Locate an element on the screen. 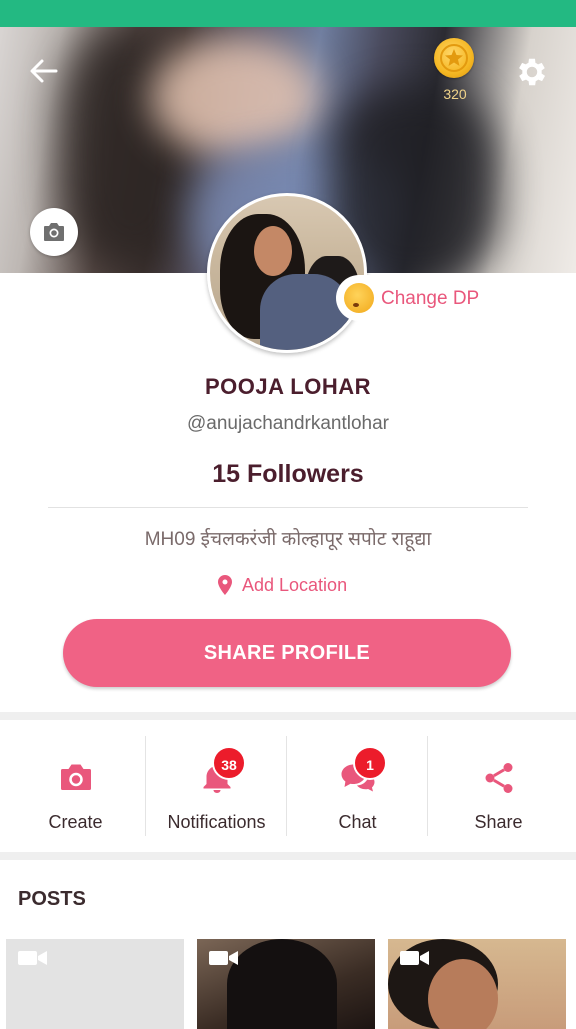 Image resolution: width=576 pixels, height=1029 pixels. share-icon is located at coordinates (498, 778).